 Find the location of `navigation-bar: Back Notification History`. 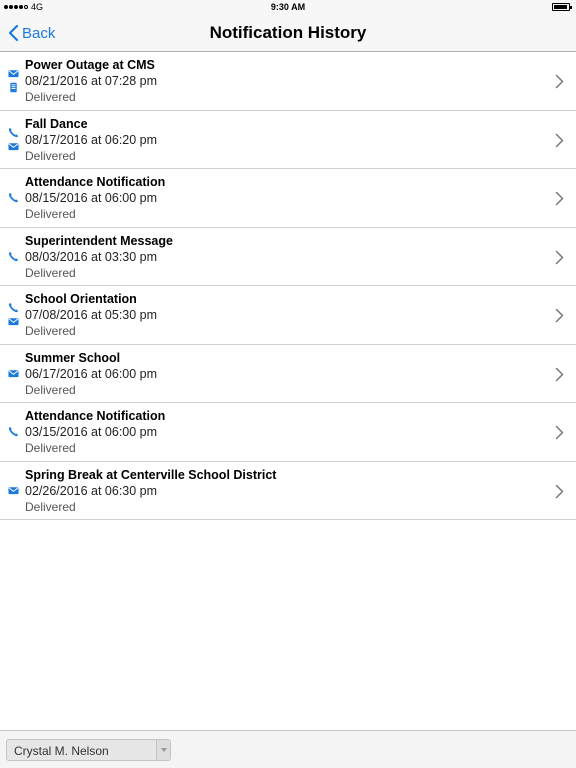

navigation-bar: Back Notification History is located at coordinates (288, 33).